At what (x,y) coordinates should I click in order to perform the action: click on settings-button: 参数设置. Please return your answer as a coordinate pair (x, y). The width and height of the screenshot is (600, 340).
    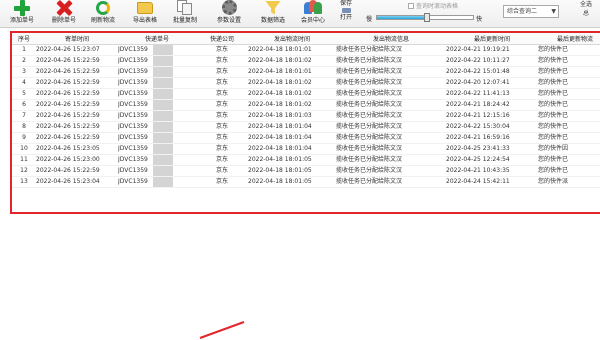
    Looking at the image, I should click on (229, 14).